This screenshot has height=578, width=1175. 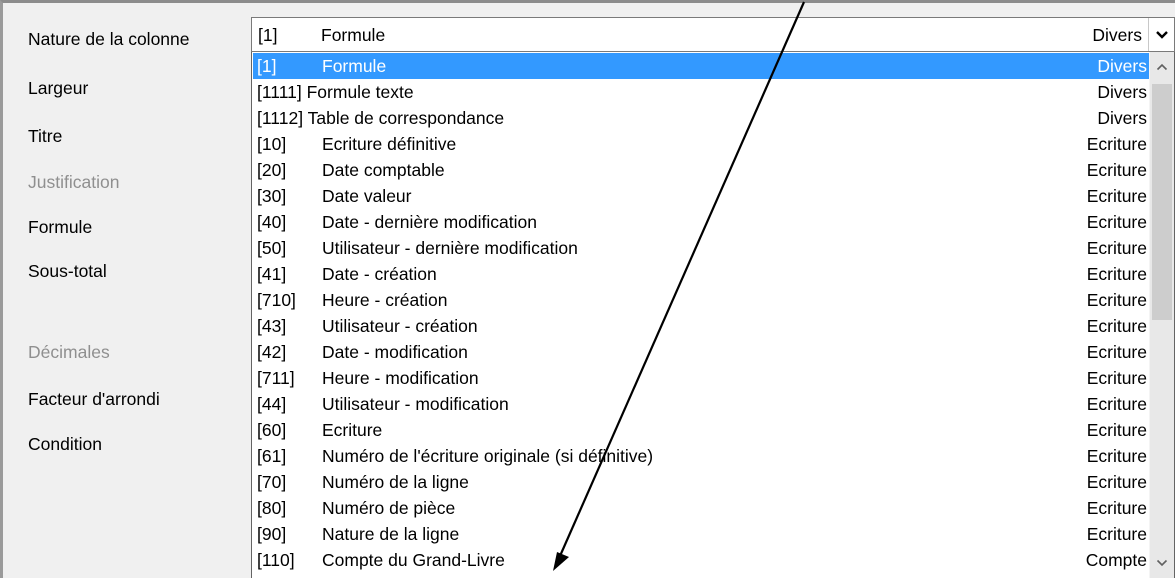 What do you see at coordinates (267, 66) in the screenshot?
I see `list-item-code: [1]` at bounding box center [267, 66].